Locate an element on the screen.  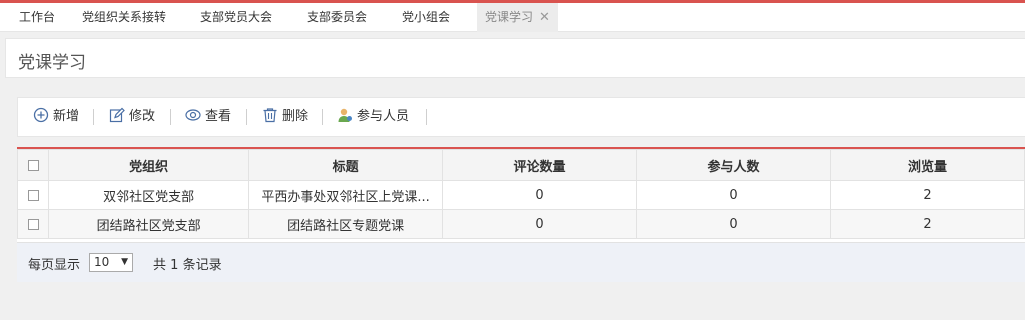
plus-circle-icon is located at coordinates (41, 115).